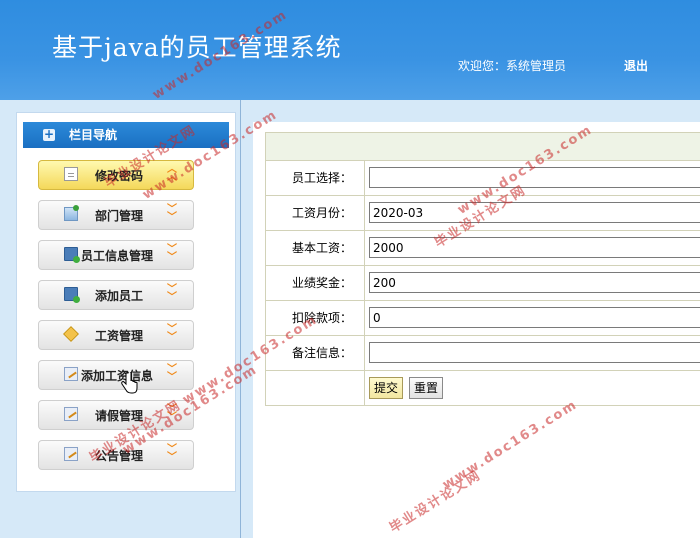 The width and height of the screenshot is (700, 538). I want to click on field-label: 业绩奖金：, so click(315, 283).